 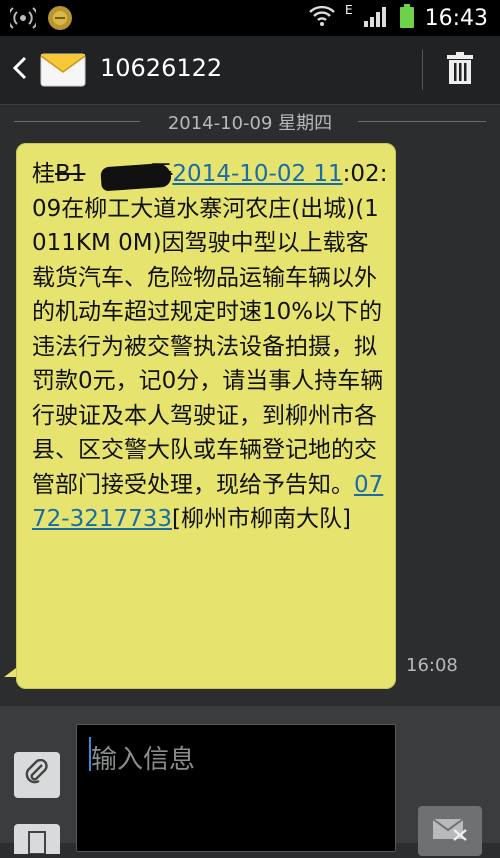 What do you see at coordinates (143, 760) in the screenshot?
I see `input-placeholder: 输入信息` at bounding box center [143, 760].